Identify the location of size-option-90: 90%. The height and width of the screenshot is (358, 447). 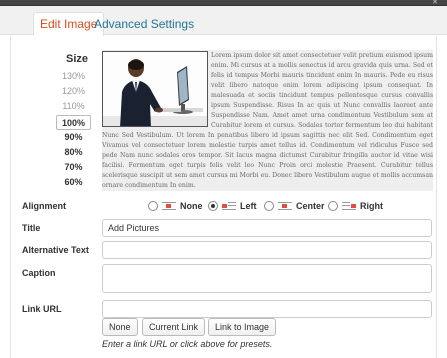
(73, 137).